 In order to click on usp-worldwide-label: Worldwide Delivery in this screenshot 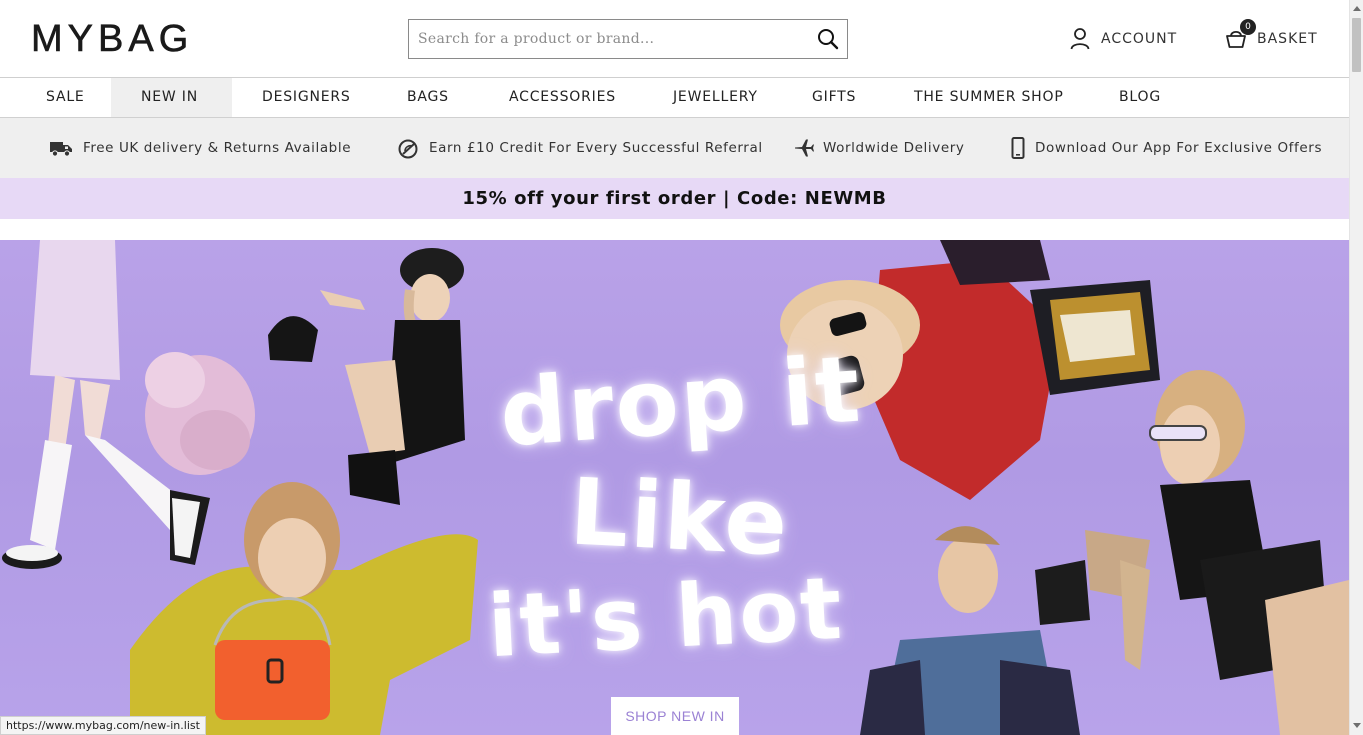, I will do `click(894, 148)`.